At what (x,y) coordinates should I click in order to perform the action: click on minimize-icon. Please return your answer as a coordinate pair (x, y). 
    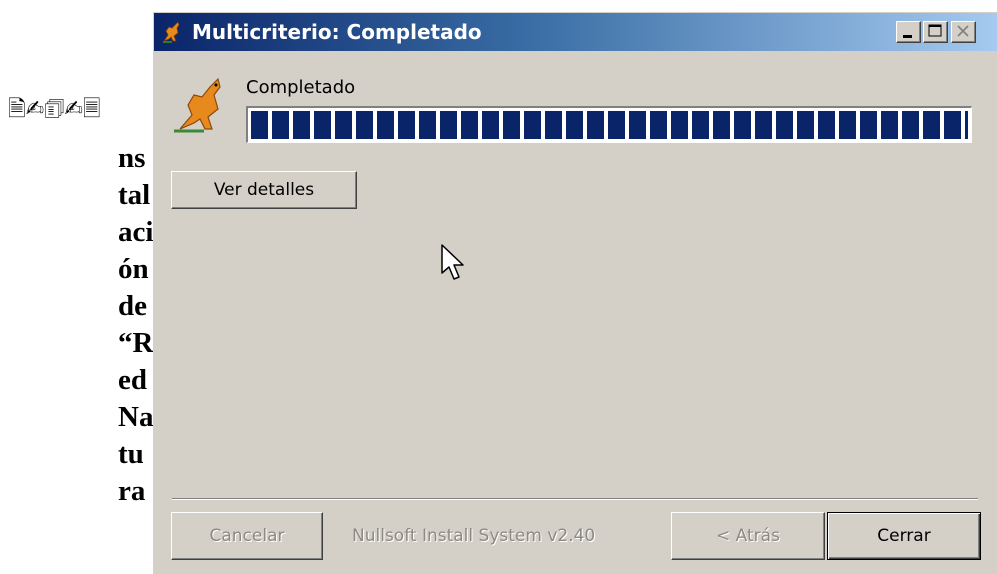
    Looking at the image, I should click on (907, 36).